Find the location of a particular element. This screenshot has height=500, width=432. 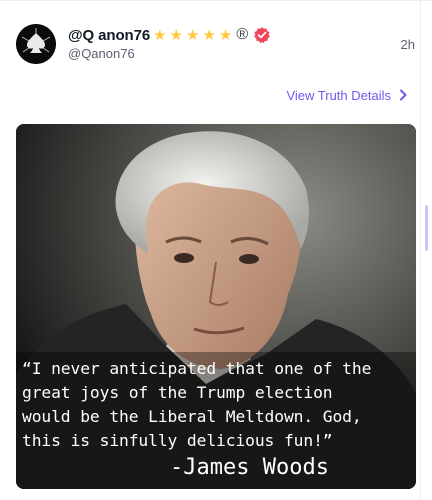

scroll-track is located at coordinates (420, 250).